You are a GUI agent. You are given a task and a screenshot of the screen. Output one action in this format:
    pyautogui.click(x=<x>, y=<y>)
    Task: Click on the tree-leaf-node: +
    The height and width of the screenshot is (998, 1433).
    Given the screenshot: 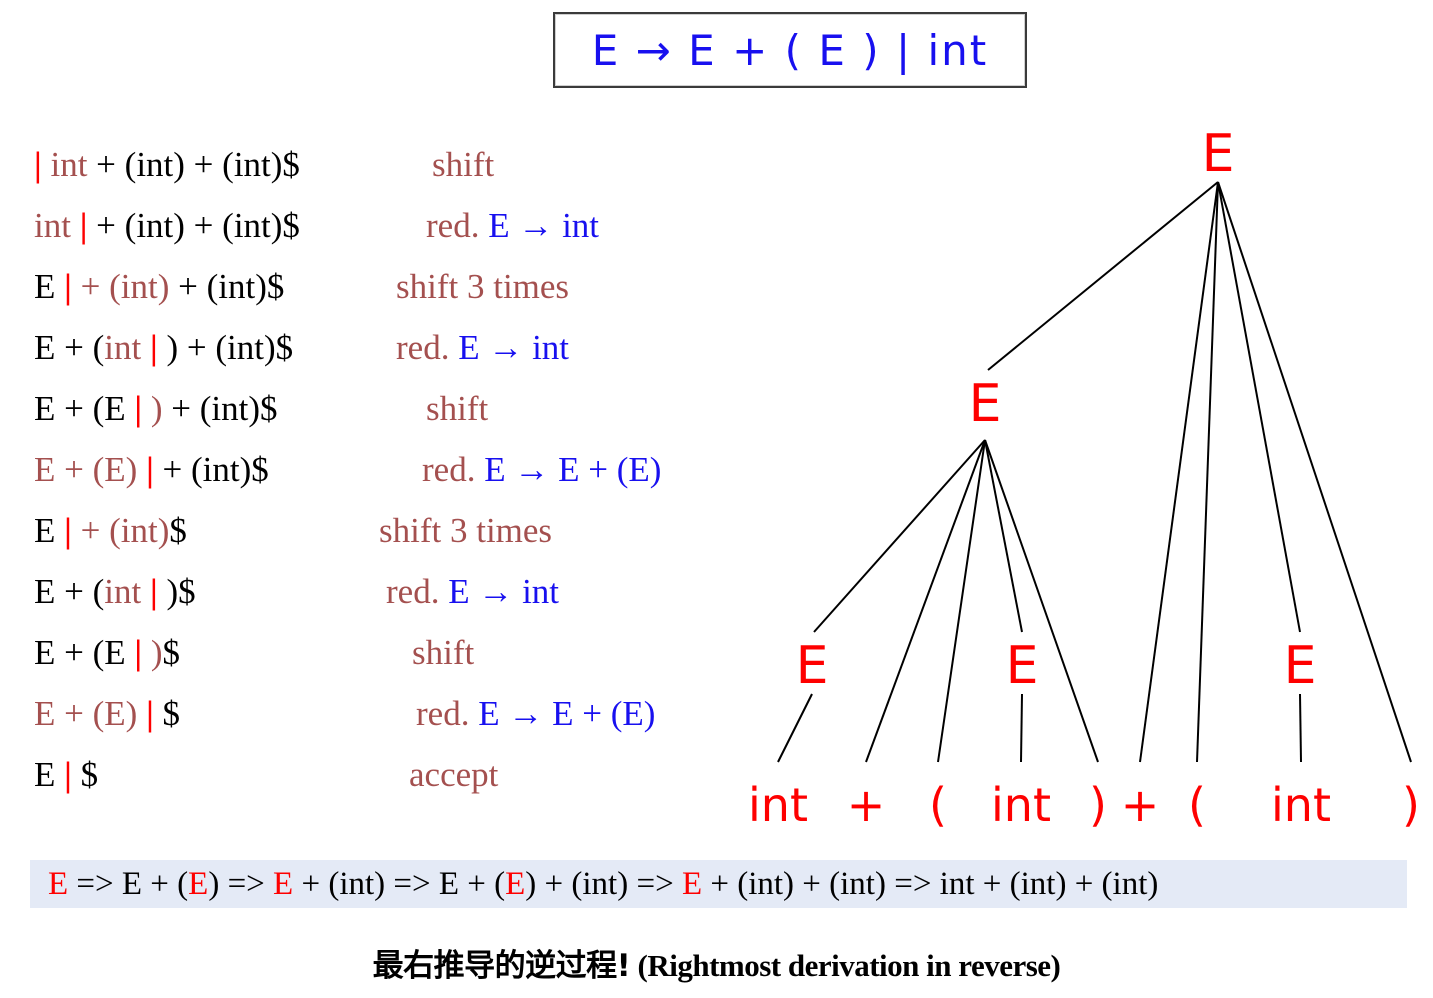 What is the action you would take?
    pyautogui.click(x=866, y=805)
    